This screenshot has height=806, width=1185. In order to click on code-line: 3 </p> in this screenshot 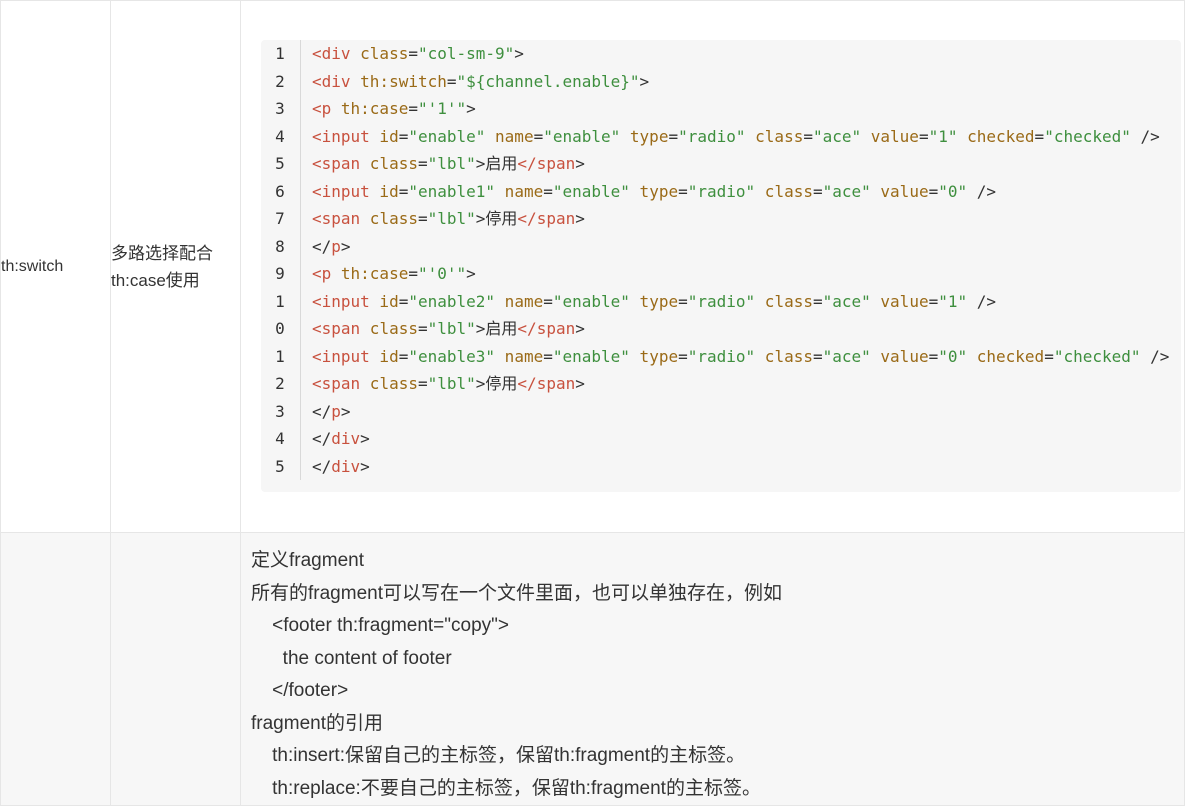, I will do `click(721, 411)`.